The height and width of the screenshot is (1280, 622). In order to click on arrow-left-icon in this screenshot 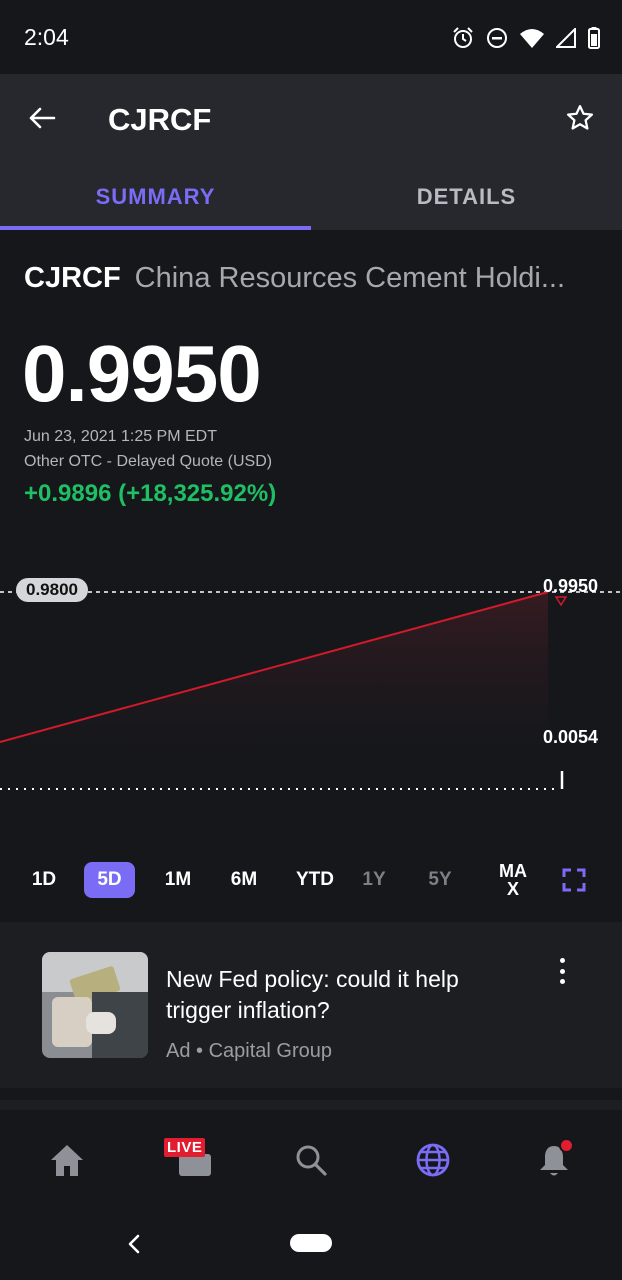, I will do `click(42, 118)`.